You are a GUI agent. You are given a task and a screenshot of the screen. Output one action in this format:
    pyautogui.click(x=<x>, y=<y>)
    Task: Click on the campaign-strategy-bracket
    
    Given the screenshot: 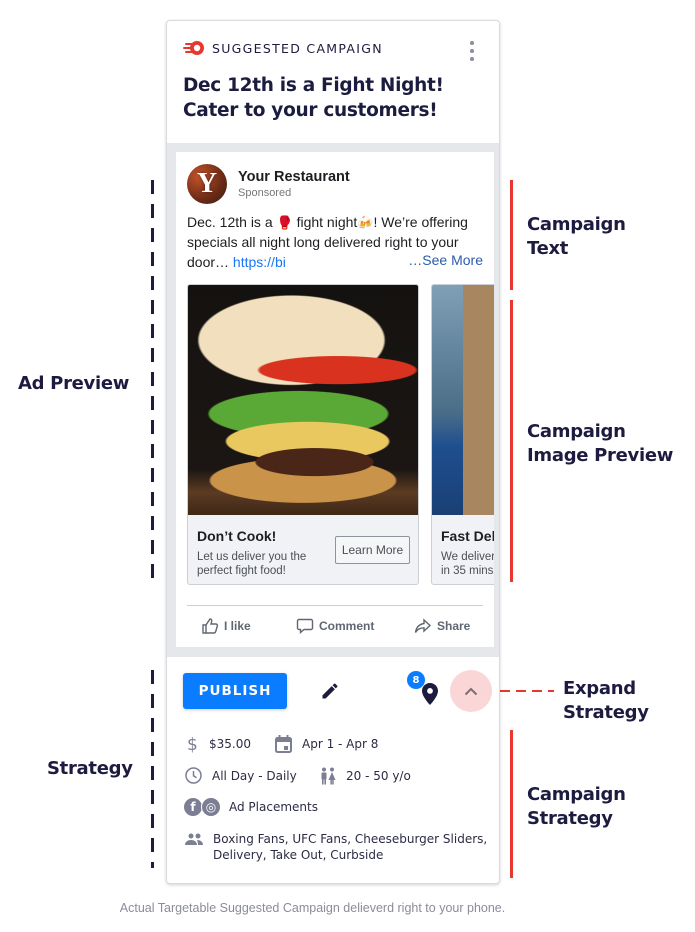 What is the action you would take?
    pyautogui.click(x=511, y=804)
    